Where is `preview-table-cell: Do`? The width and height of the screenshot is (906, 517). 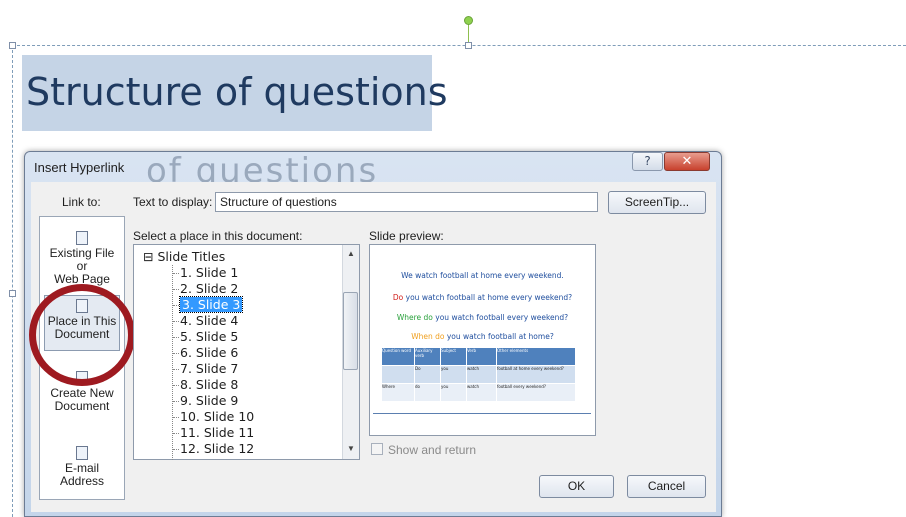
preview-table-cell: Do is located at coordinates (427, 374).